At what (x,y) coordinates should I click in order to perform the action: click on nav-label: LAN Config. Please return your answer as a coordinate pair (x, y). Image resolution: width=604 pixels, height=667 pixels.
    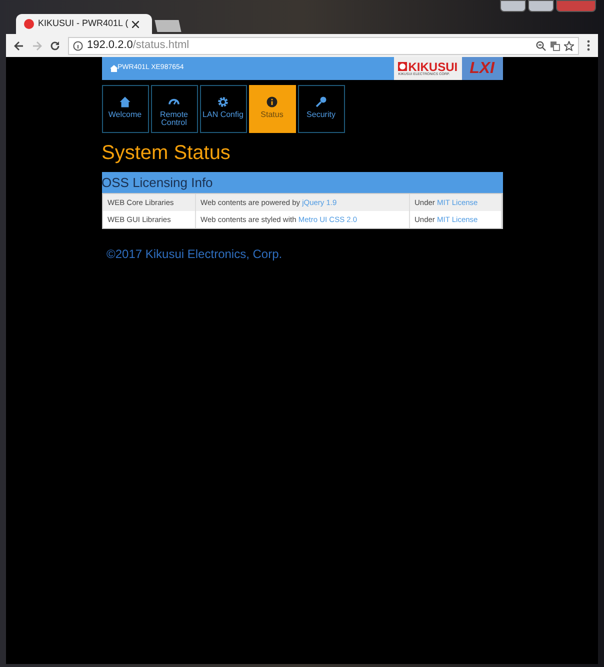
    Looking at the image, I should click on (223, 115).